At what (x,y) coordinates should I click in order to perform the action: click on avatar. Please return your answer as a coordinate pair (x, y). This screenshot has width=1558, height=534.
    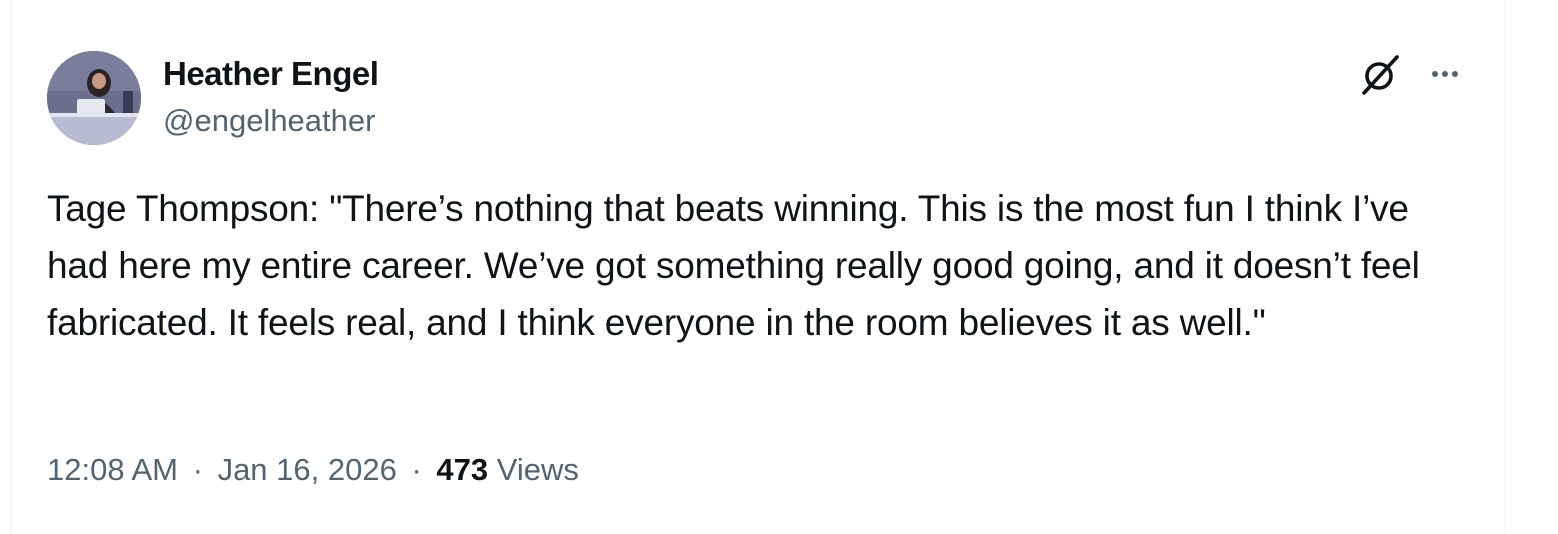
    Looking at the image, I should click on (94, 98).